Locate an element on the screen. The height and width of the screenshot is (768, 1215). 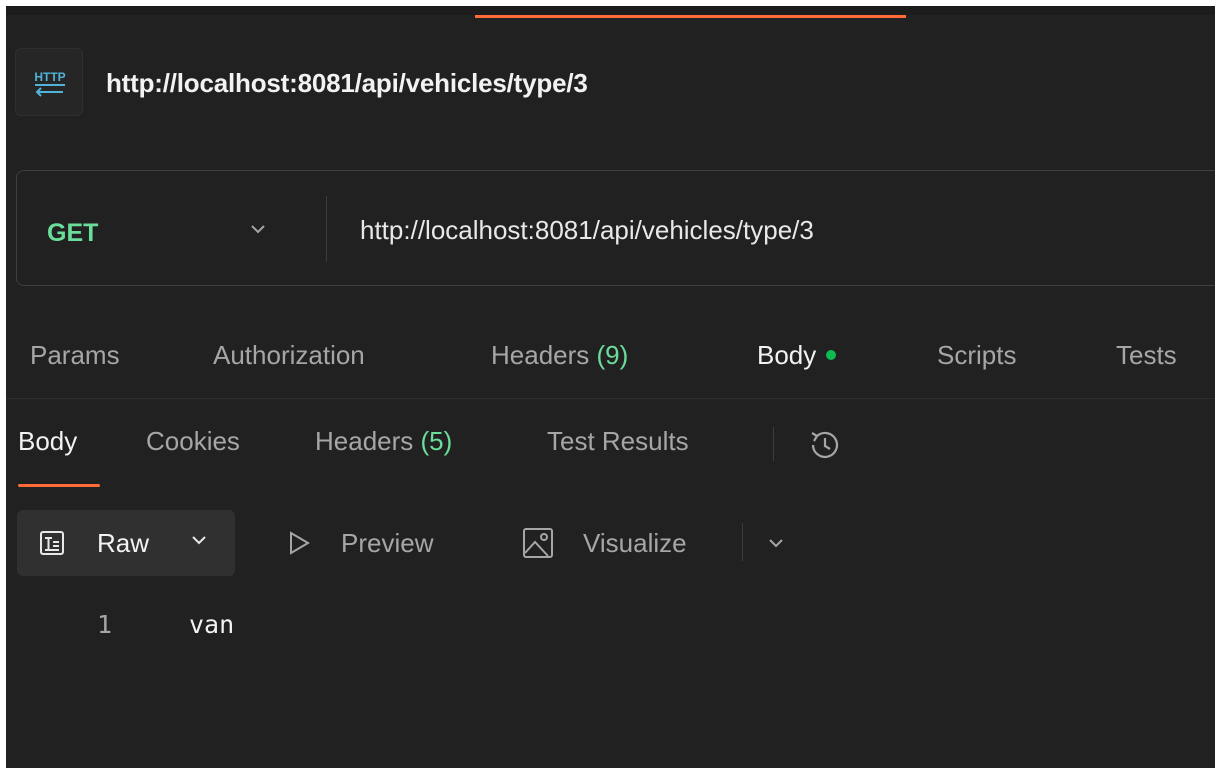
response-headers-count: (5) is located at coordinates (436, 441).